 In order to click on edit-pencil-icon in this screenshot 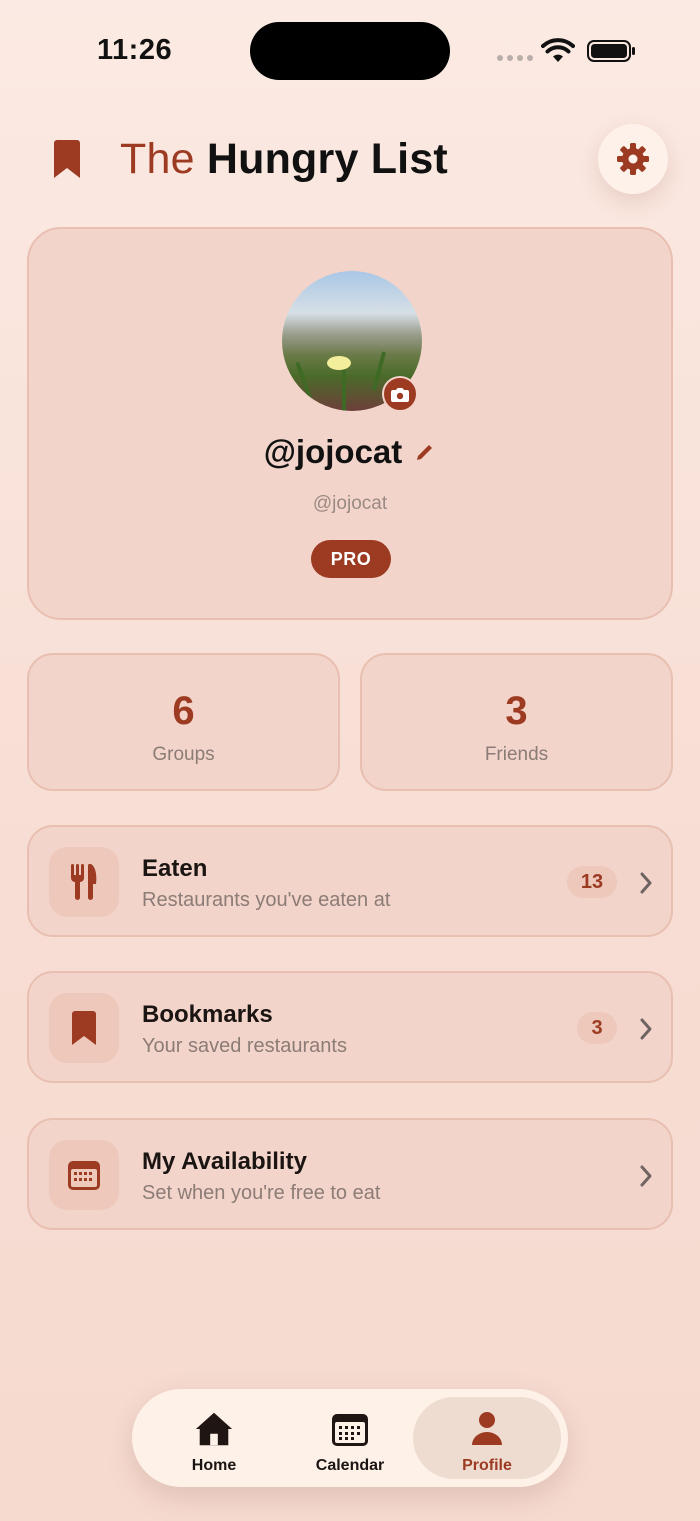, I will do `click(425, 452)`.